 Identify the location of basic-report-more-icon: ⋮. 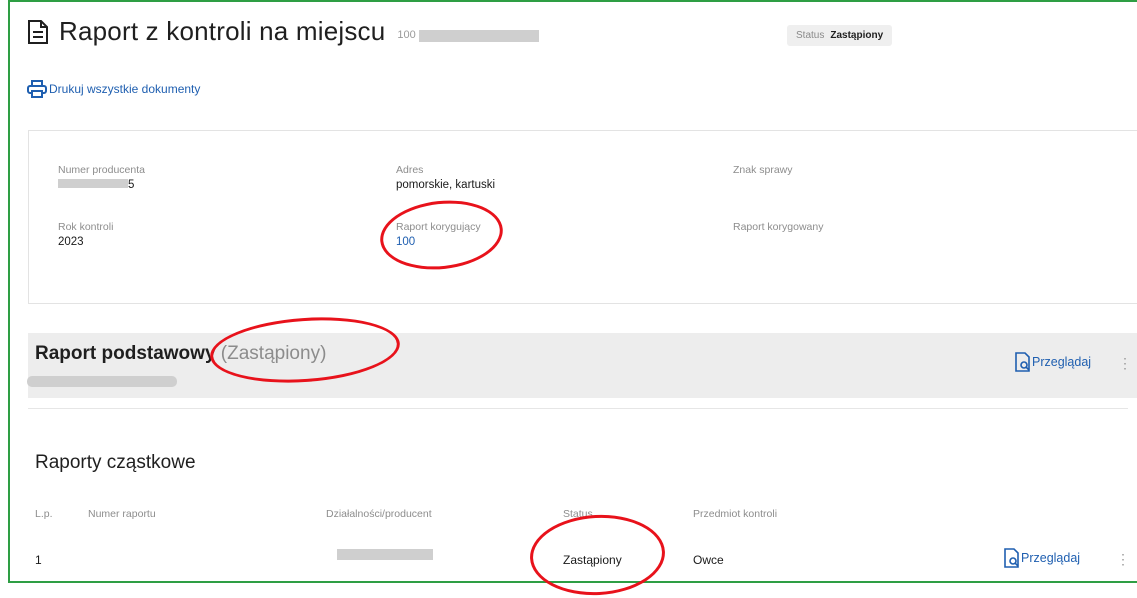
(1125, 363).